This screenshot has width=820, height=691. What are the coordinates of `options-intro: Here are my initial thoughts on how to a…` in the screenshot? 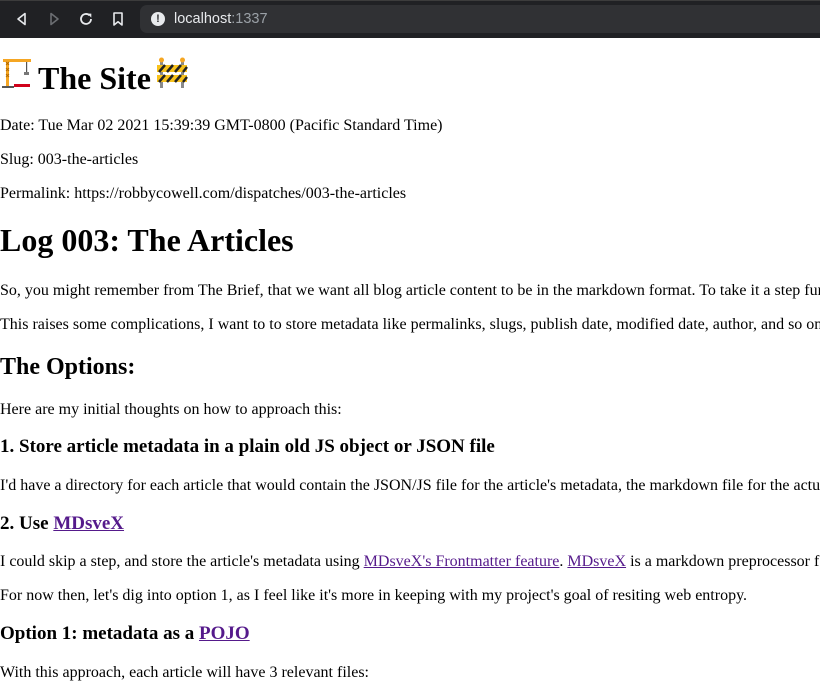 It's located at (171, 409).